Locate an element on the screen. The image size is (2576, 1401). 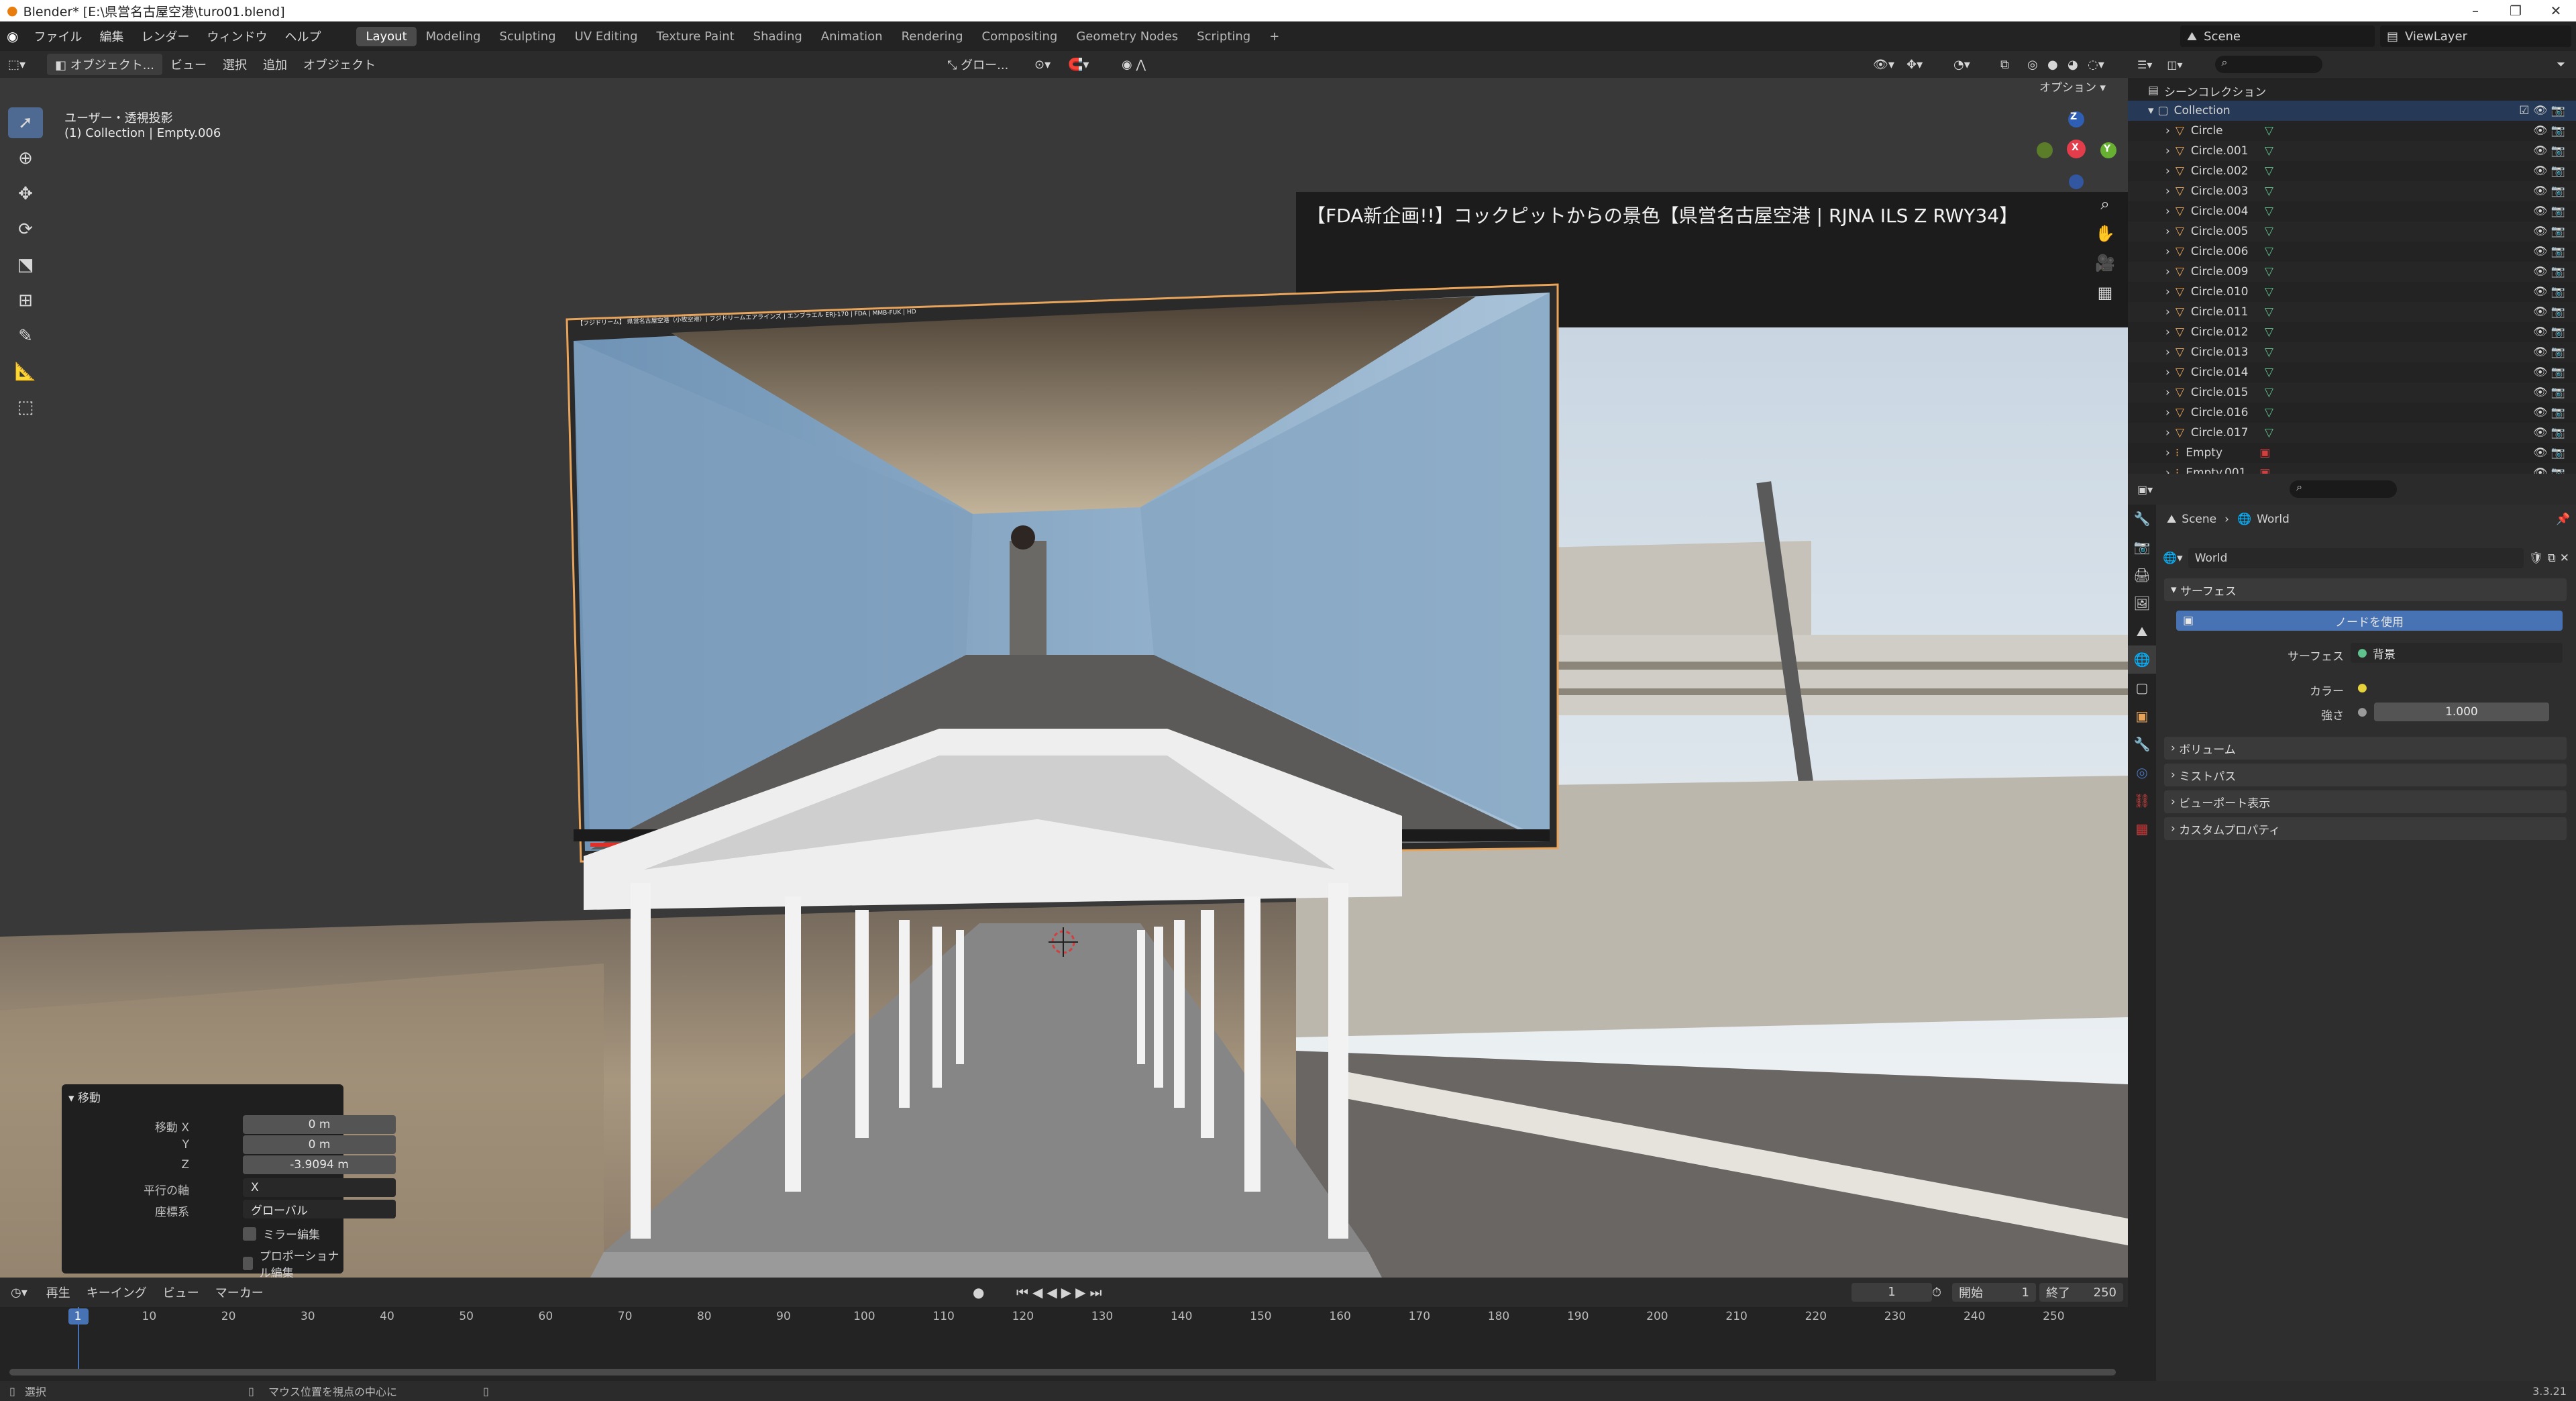
properties-editor-icon: ▣▾ is located at coordinates (2145, 489).